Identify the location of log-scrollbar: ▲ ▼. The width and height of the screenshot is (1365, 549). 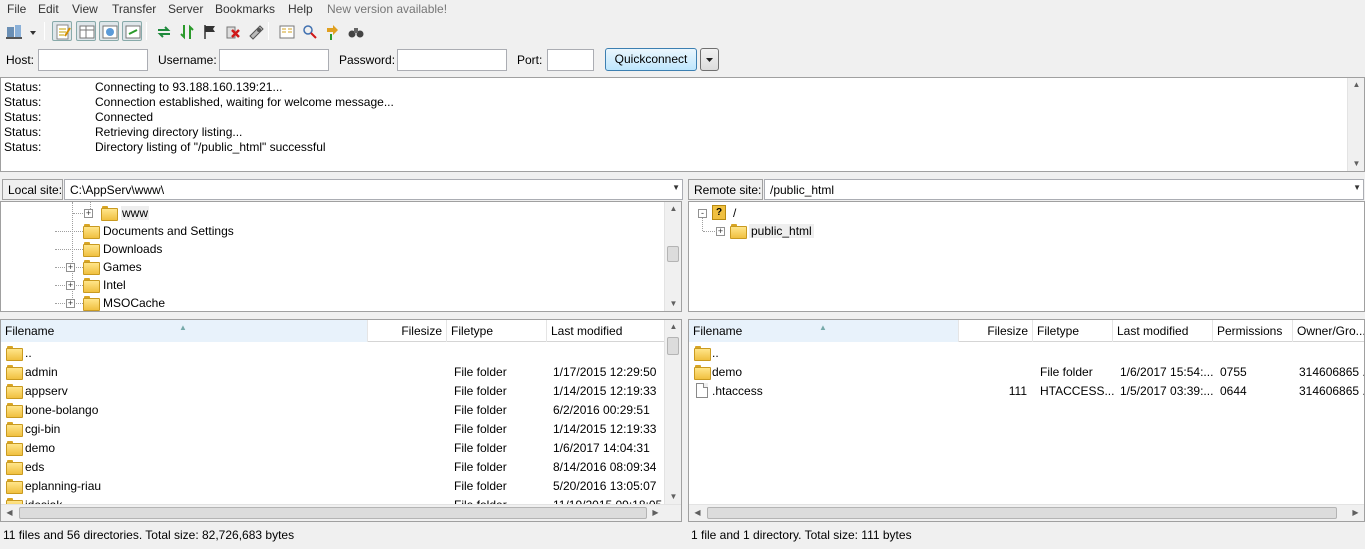
(1355, 124).